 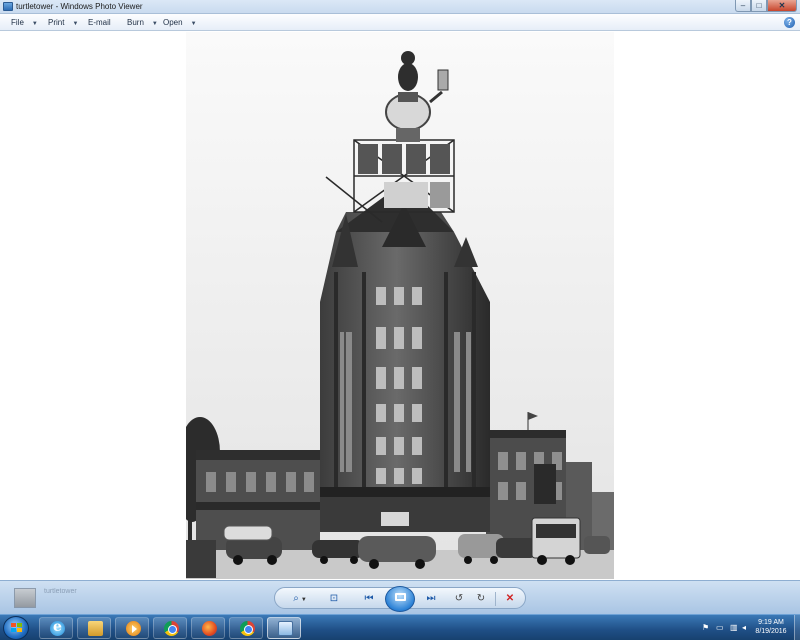 I want to click on taskbar: ⚑ ▭ ▥ ◂ 9:19 AM 8/19/2016, so click(x=400, y=627).